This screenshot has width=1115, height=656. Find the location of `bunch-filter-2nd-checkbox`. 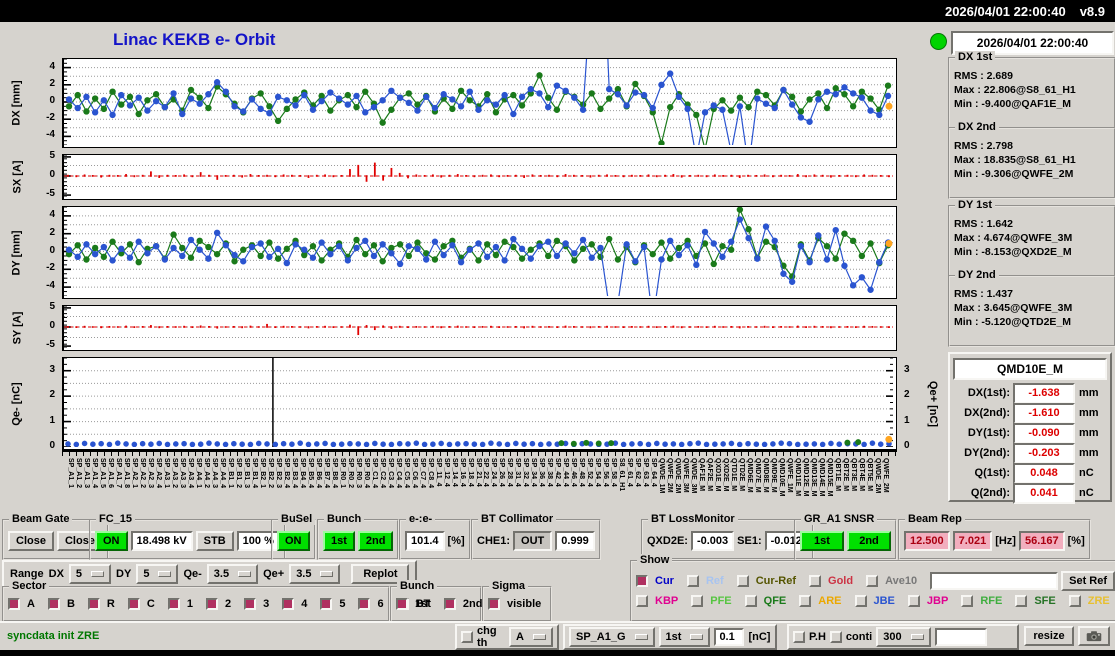

bunch-filter-2nd-checkbox is located at coordinates (449, 604).